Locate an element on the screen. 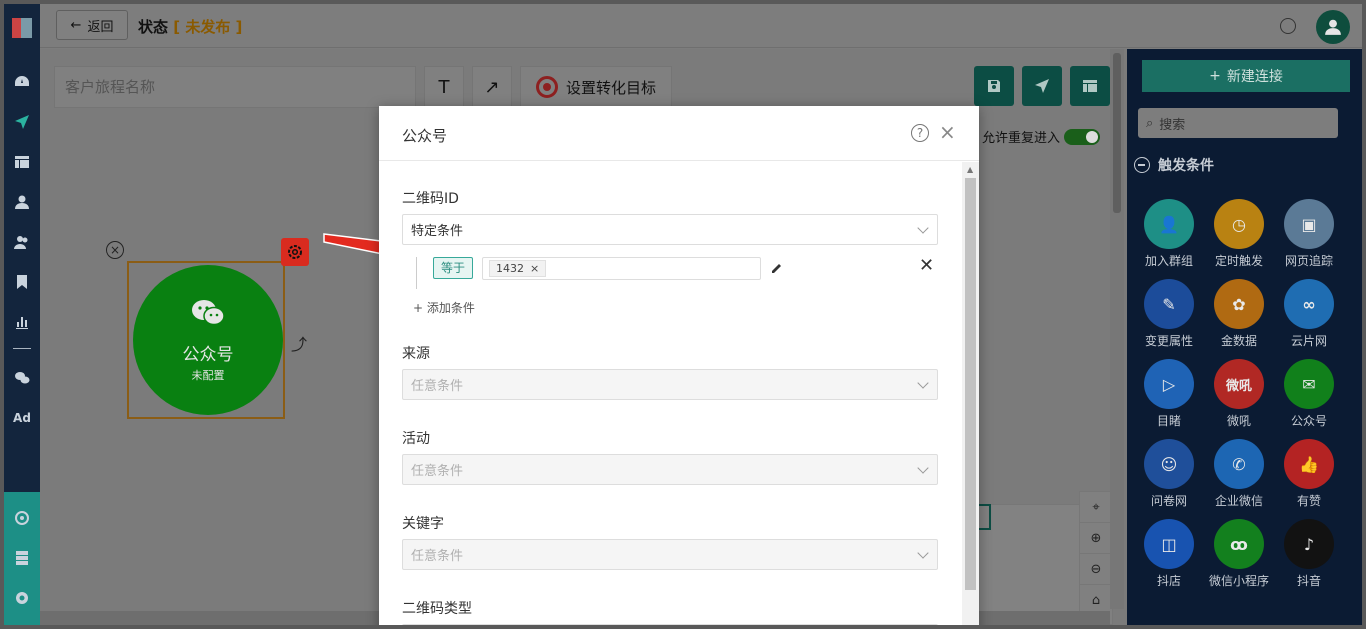 The width and height of the screenshot is (1366, 629). play-icon: ▷ is located at coordinates (1169, 384).